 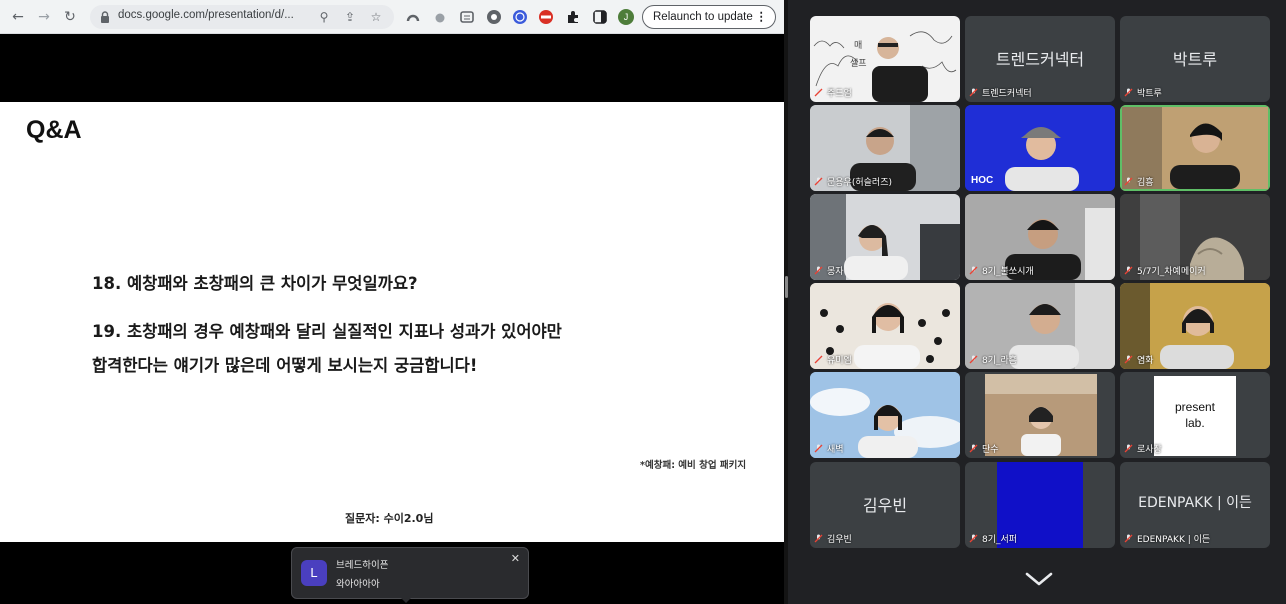 What do you see at coordinates (1195, 148) in the screenshot?
I see `participant-tile: 김흥` at bounding box center [1195, 148].